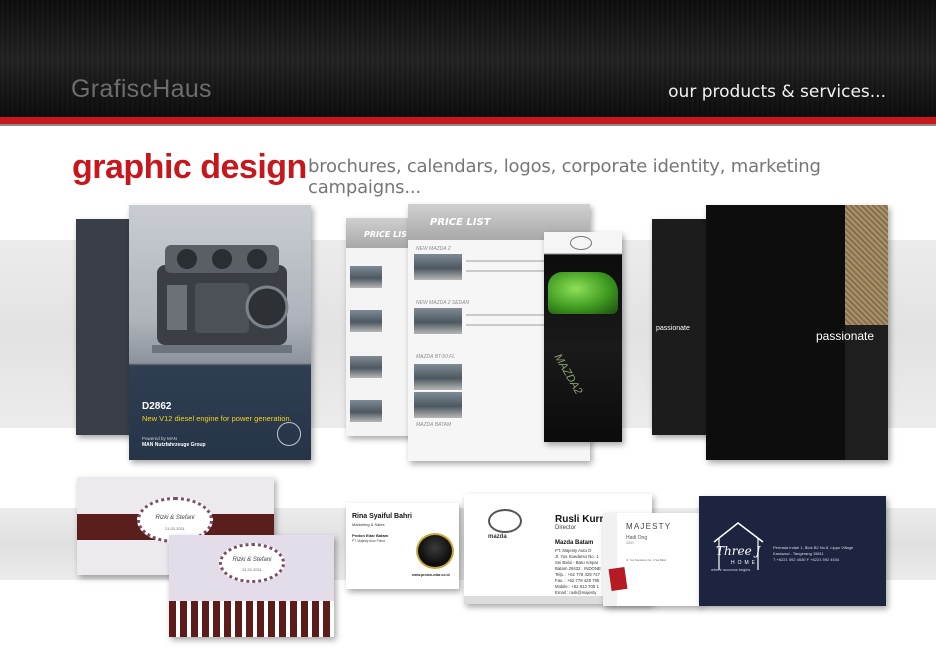 This screenshot has width=936, height=662. I want to click on man-footer-company: MAN Nutzfahrzeuge Group, so click(174, 445).